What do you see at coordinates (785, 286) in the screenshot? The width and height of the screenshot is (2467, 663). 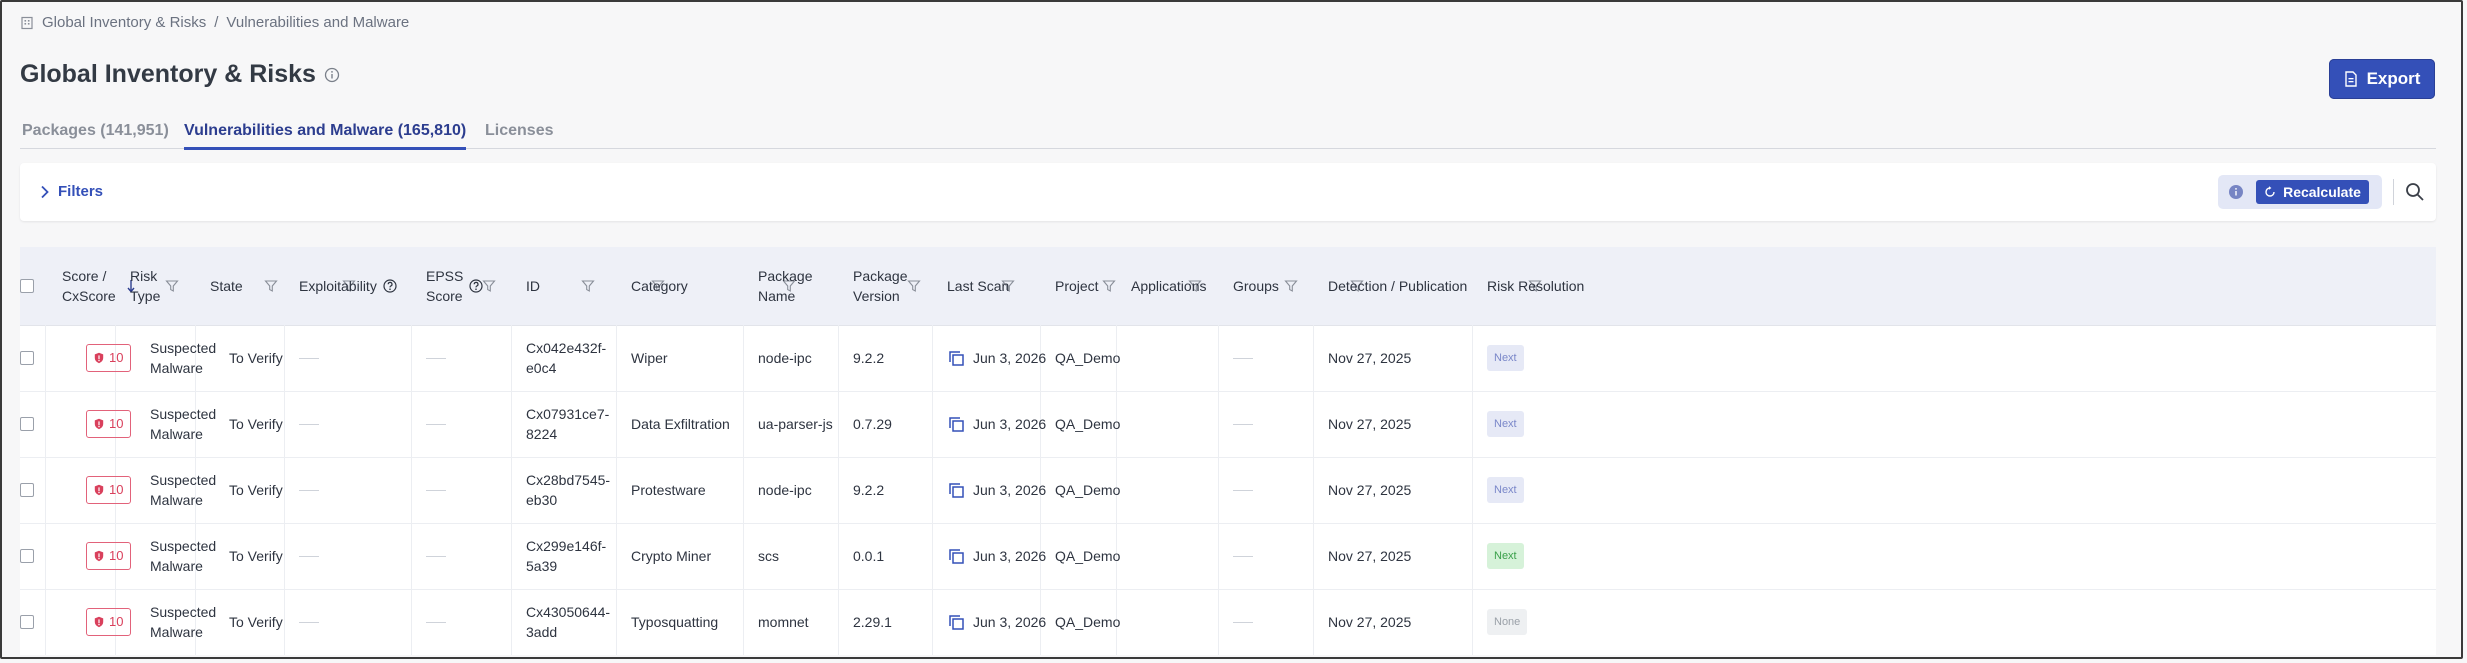 I see `column-header-package_name: Package Name` at bounding box center [785, 286].